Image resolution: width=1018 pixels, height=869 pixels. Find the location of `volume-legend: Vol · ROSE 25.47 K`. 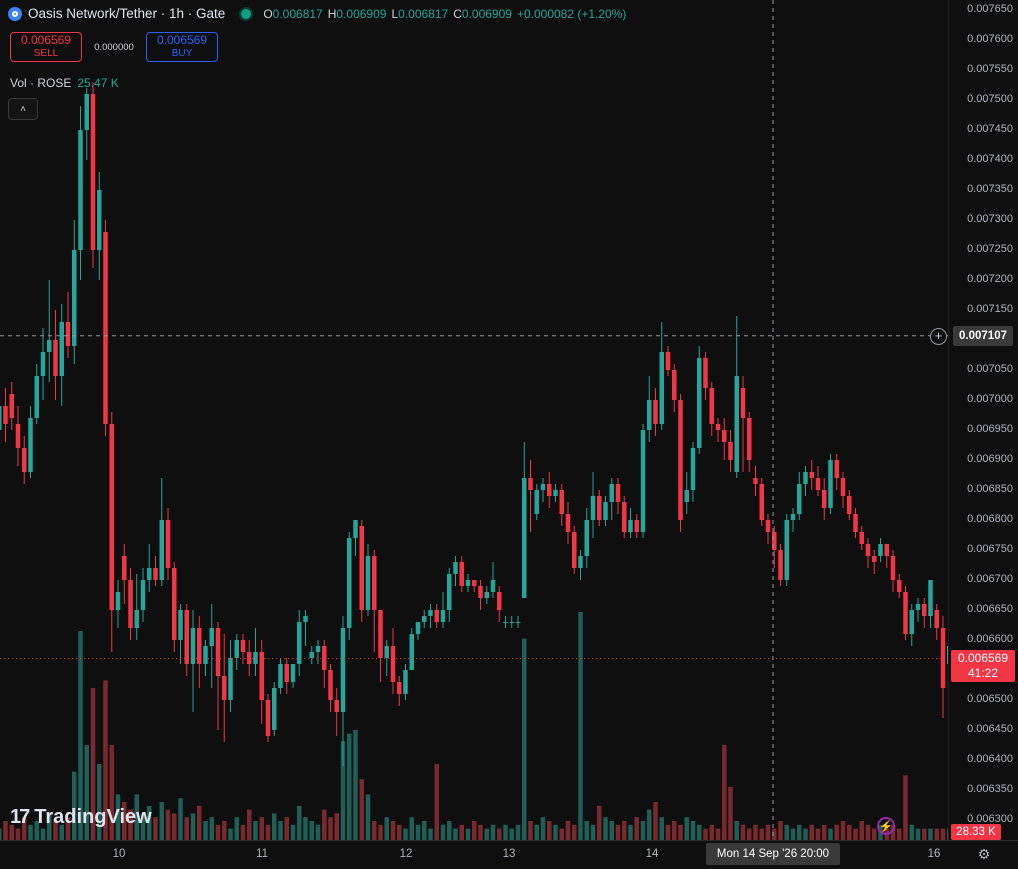

volume-legend: Vol · ROSE 25.47 K is located at coordinates (64, 83).